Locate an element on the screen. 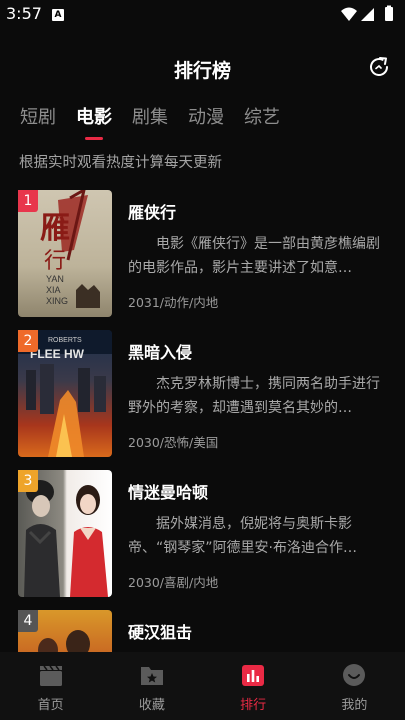  signal-icon is located at coordinates (367, 14).